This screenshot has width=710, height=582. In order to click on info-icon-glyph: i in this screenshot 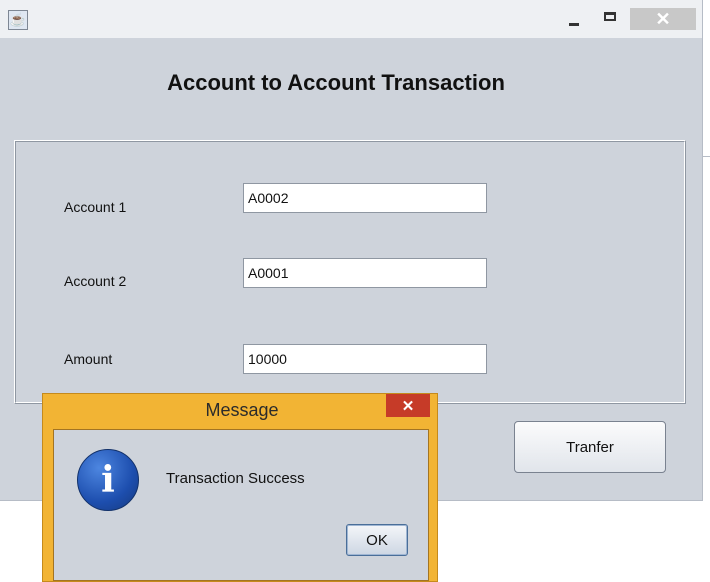, I will do `click(108, 480)`.